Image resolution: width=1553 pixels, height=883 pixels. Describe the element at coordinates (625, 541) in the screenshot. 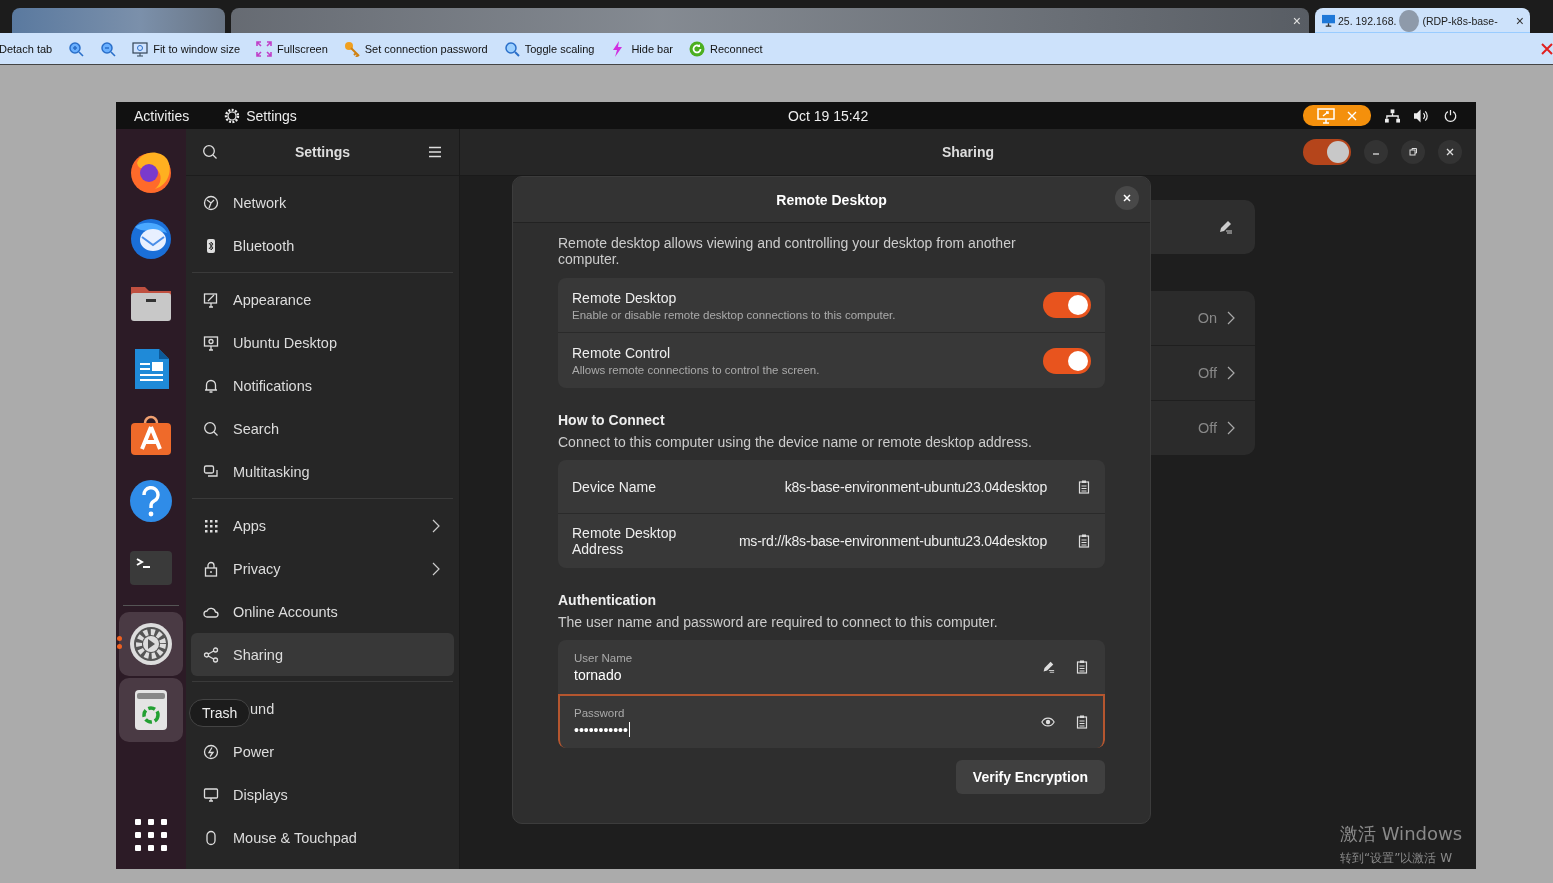

I see `row-label: Remote Desktop Address` at that location.